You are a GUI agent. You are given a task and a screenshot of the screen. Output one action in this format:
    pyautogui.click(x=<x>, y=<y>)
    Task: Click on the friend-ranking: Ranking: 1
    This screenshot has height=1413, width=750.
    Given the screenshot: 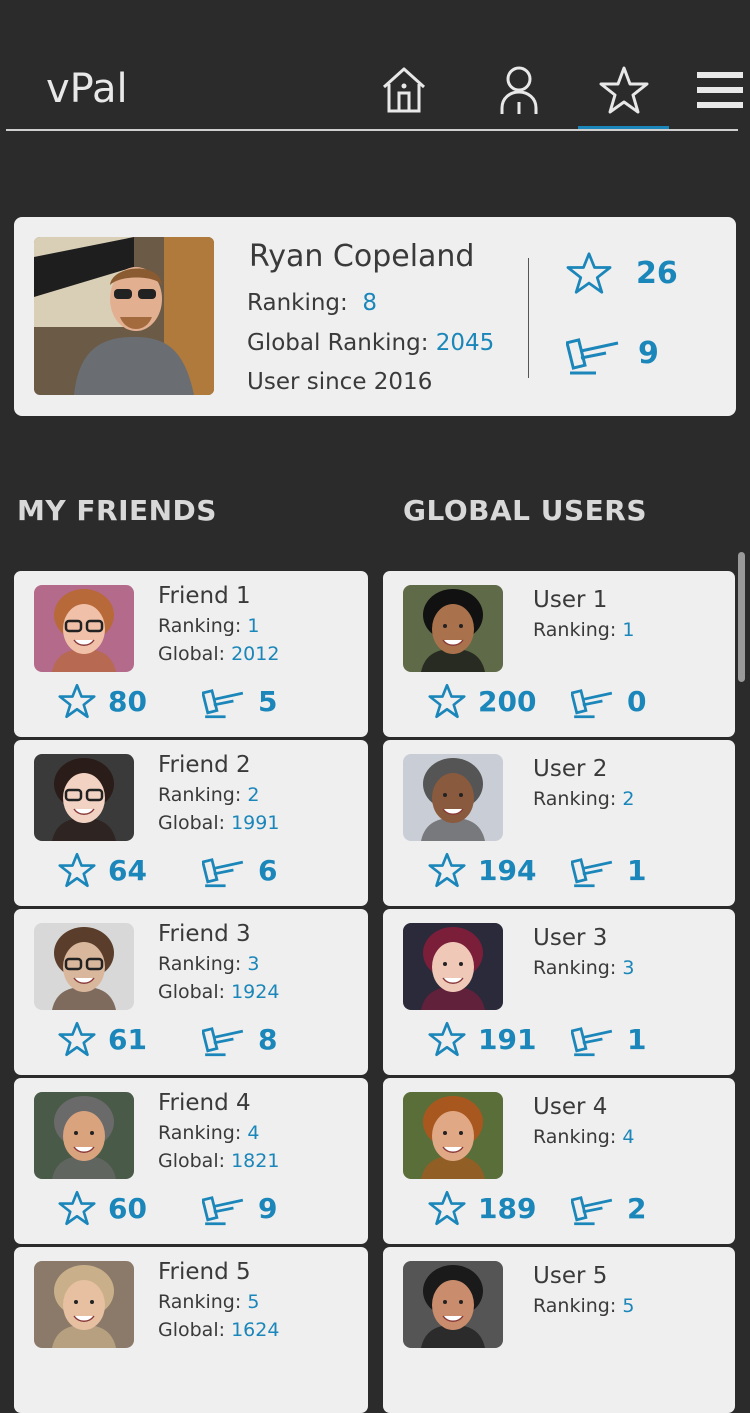 What is the action you would take?
    pyautogui.click(x=208, y=626)
    